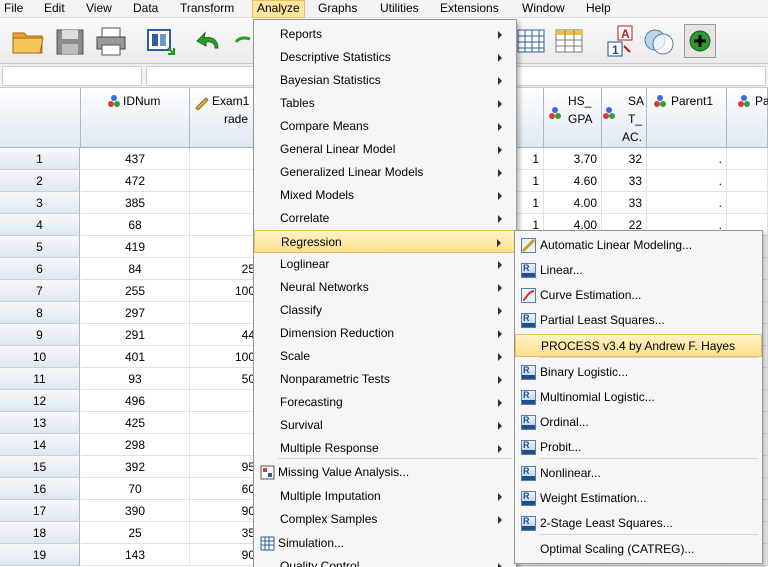 This screenshot has height=567, width=768. I want to click on row-header: 10, so click(40, 357).